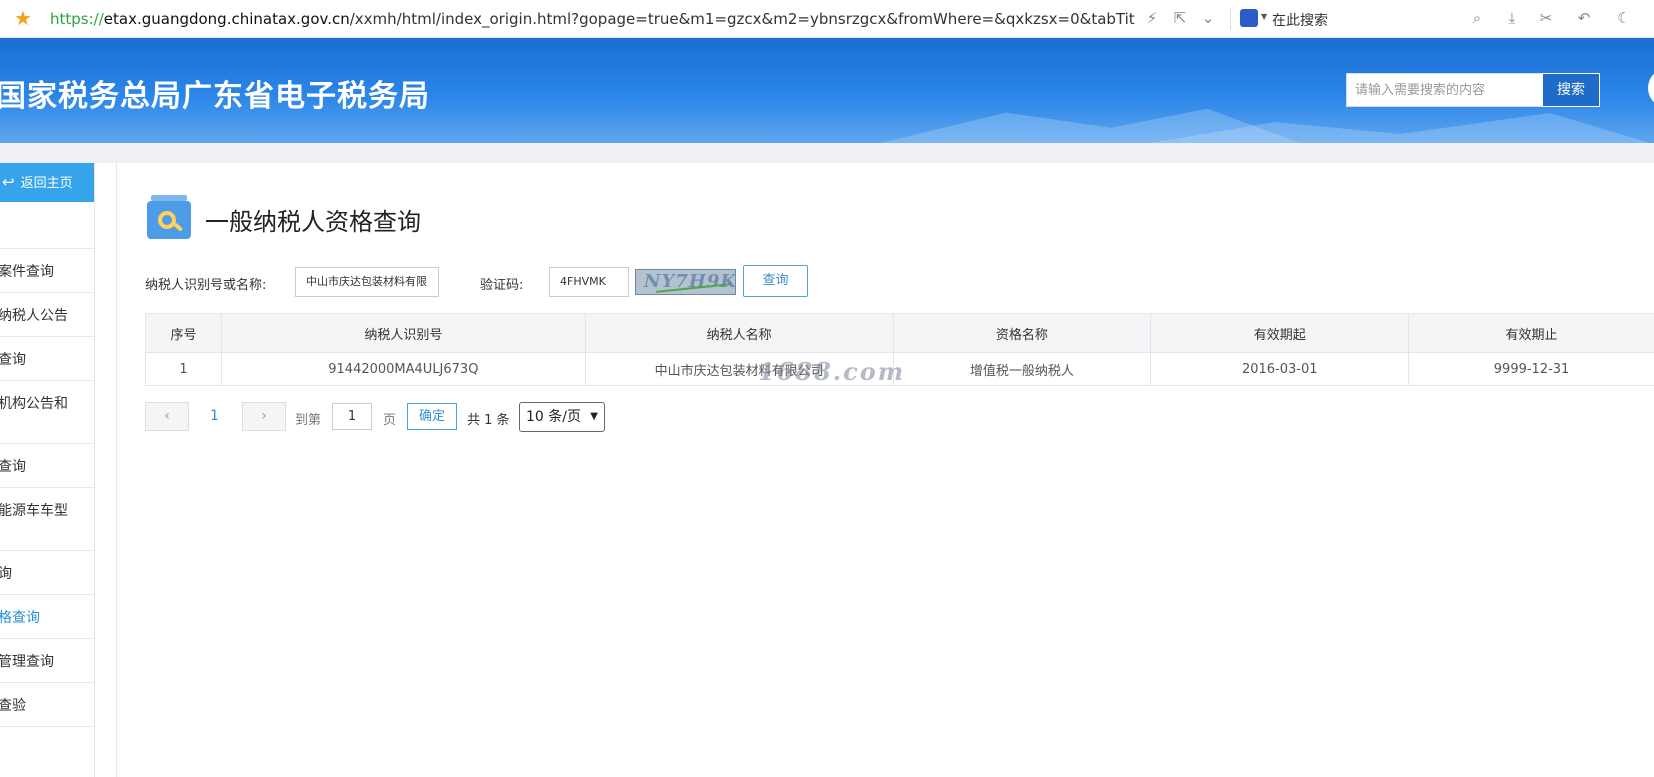 This screenshot has width=1654, height=777. I want to click on toolbar-divider, so click(1230, 19).